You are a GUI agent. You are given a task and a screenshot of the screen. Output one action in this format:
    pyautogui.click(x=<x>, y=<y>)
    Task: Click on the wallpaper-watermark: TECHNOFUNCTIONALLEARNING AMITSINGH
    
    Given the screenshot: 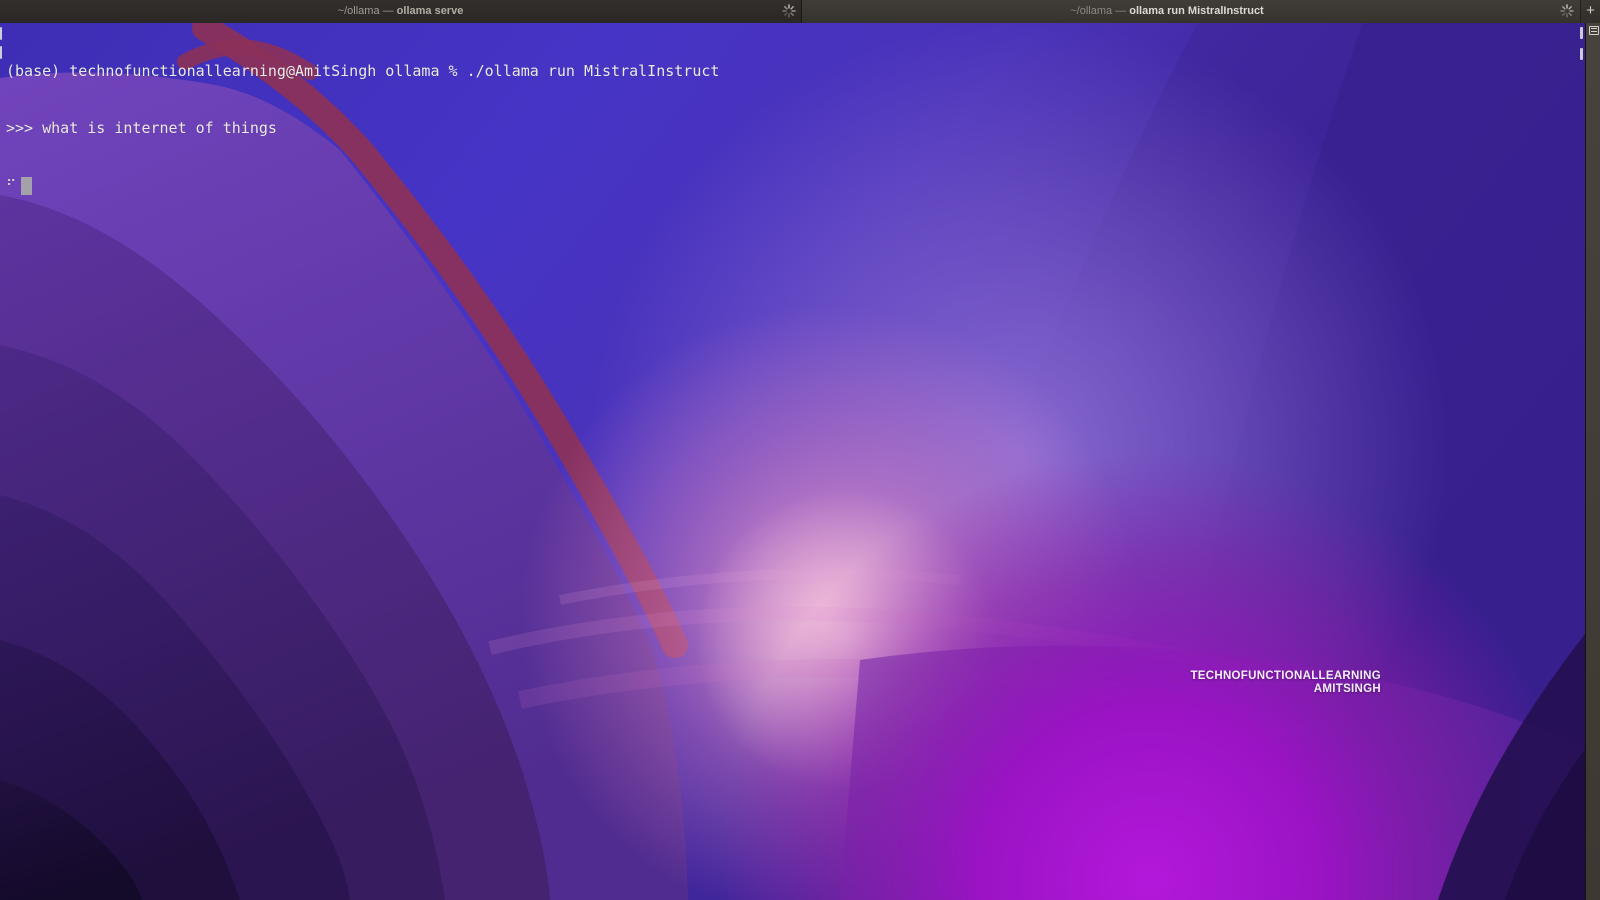 What is the action you would take?
    pyautogui.click(x=1285, y=683)
    